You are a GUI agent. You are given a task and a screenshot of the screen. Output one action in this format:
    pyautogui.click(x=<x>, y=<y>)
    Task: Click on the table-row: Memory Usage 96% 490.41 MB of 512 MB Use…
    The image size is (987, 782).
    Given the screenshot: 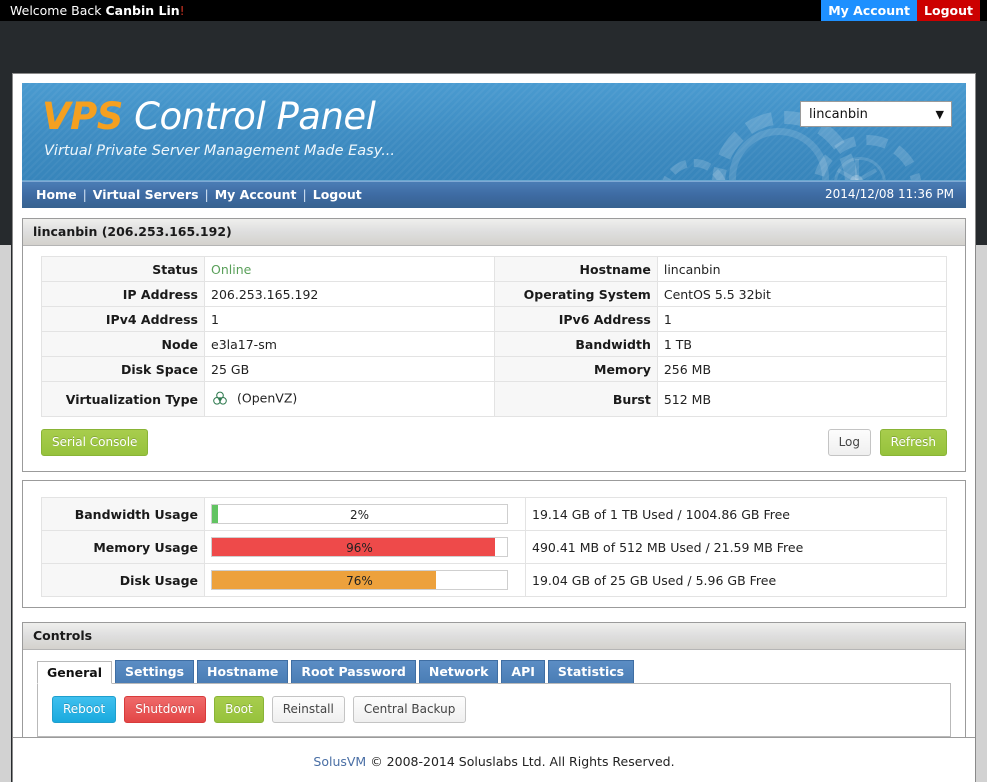 What is the action you would take?
    pyautogui.click(x=494, y=547)
    